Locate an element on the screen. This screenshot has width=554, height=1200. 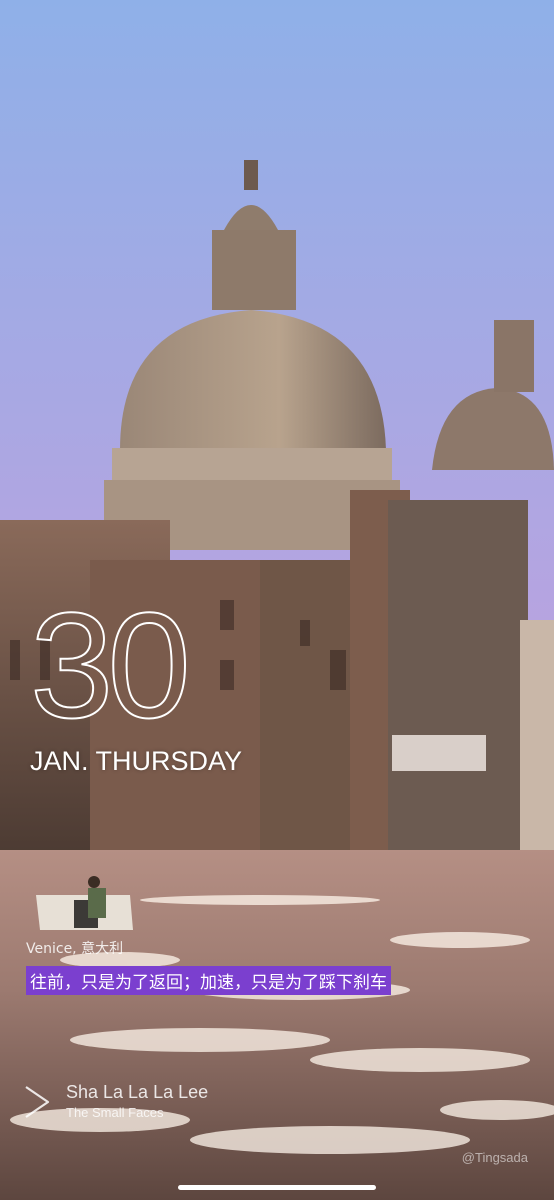
date-widget: 30 JAN. THURSDAY is located at coordinates (136, 679).